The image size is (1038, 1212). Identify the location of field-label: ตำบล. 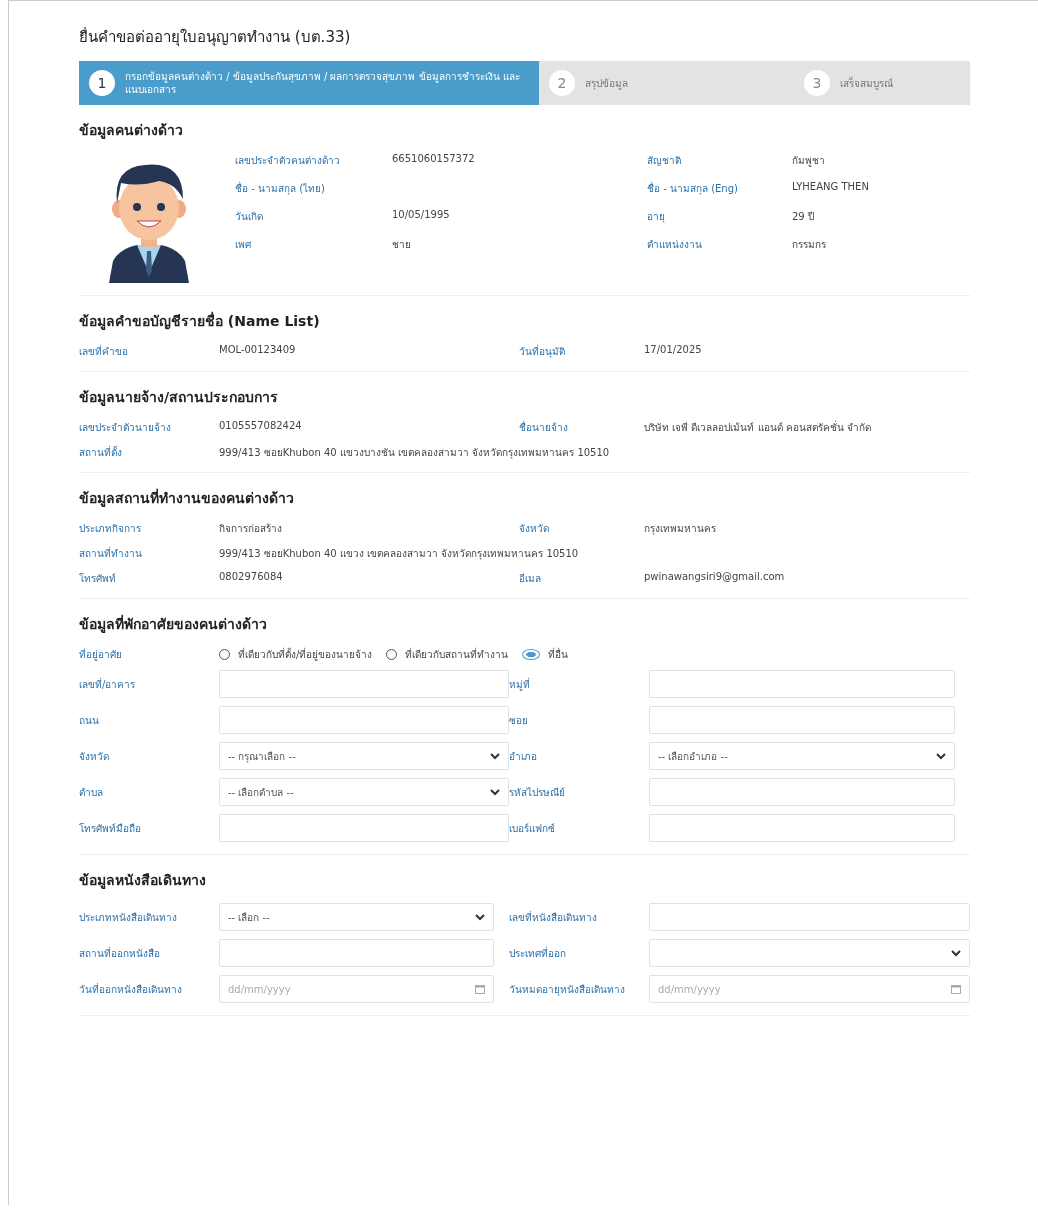
(91, 792).